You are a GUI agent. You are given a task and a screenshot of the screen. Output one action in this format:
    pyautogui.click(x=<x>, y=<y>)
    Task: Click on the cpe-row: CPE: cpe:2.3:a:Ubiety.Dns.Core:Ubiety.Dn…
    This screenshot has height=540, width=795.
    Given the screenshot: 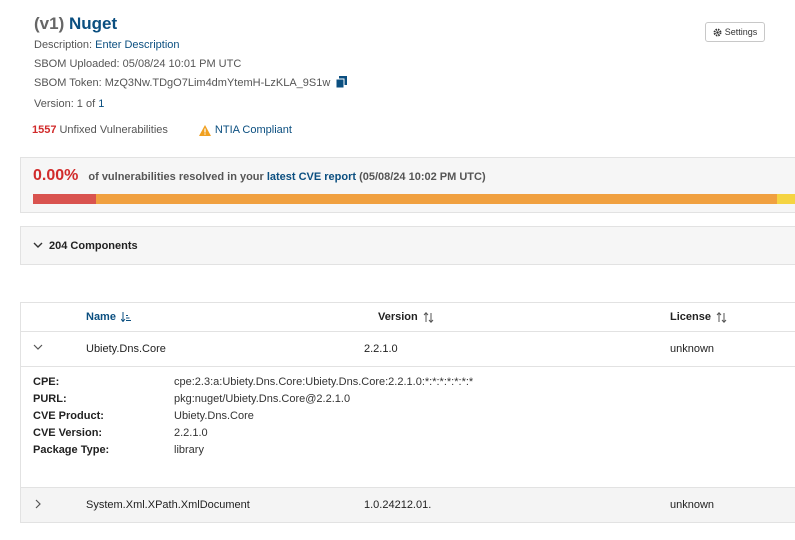 What is the action you would take?
    pyautogui.click(x=253, y=382)
    